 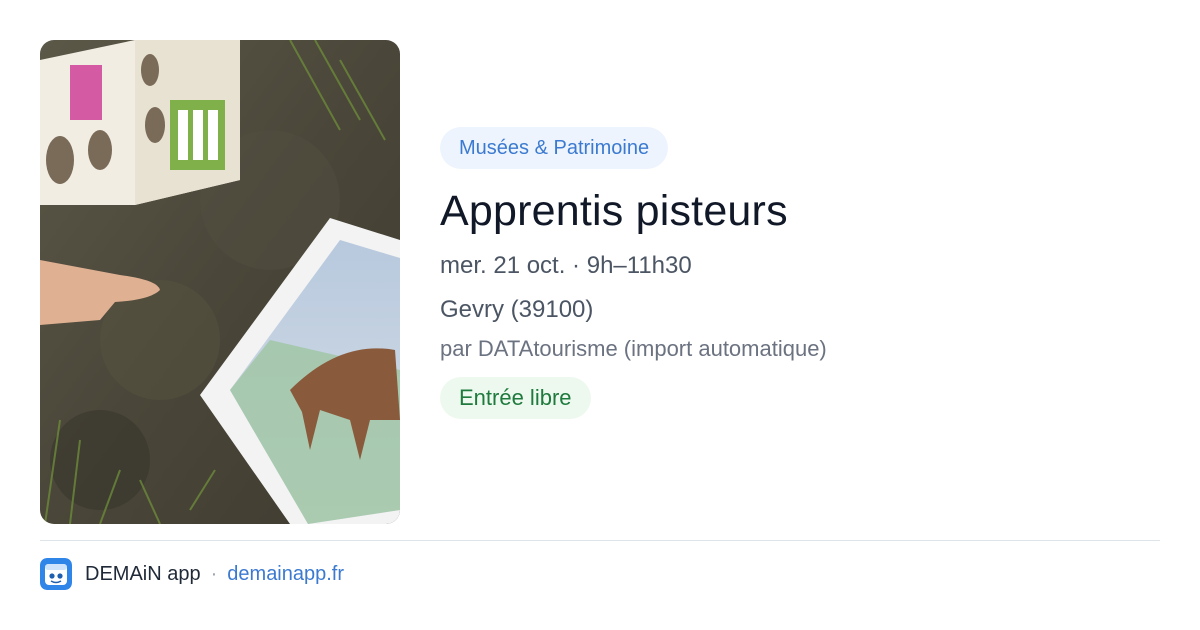 I want to click on demain-app-logo-icon, so click(x=56, y=574).